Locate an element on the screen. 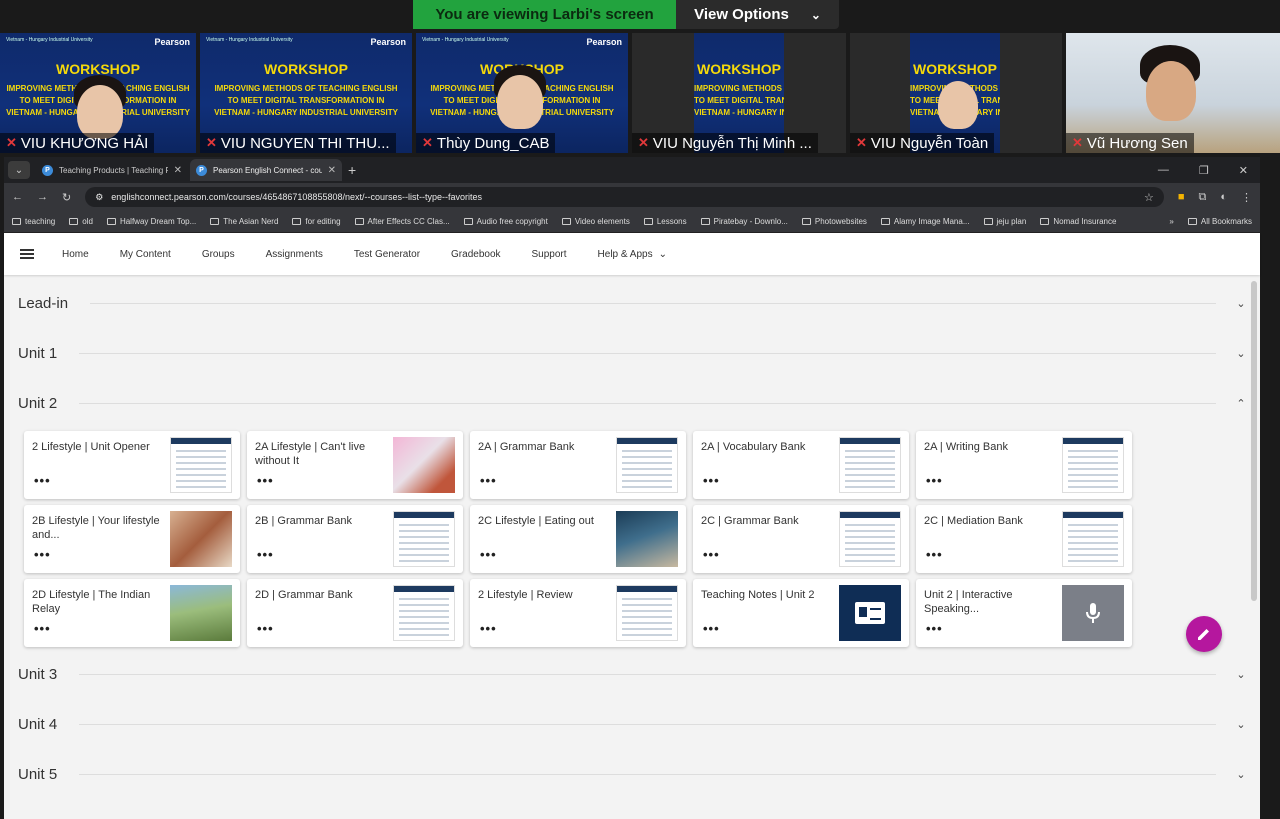 This screenshot has width=1280, height=819. browser-tab-active: P Pearson English Connect - cou ✕ is located at coordinates (266, 170).